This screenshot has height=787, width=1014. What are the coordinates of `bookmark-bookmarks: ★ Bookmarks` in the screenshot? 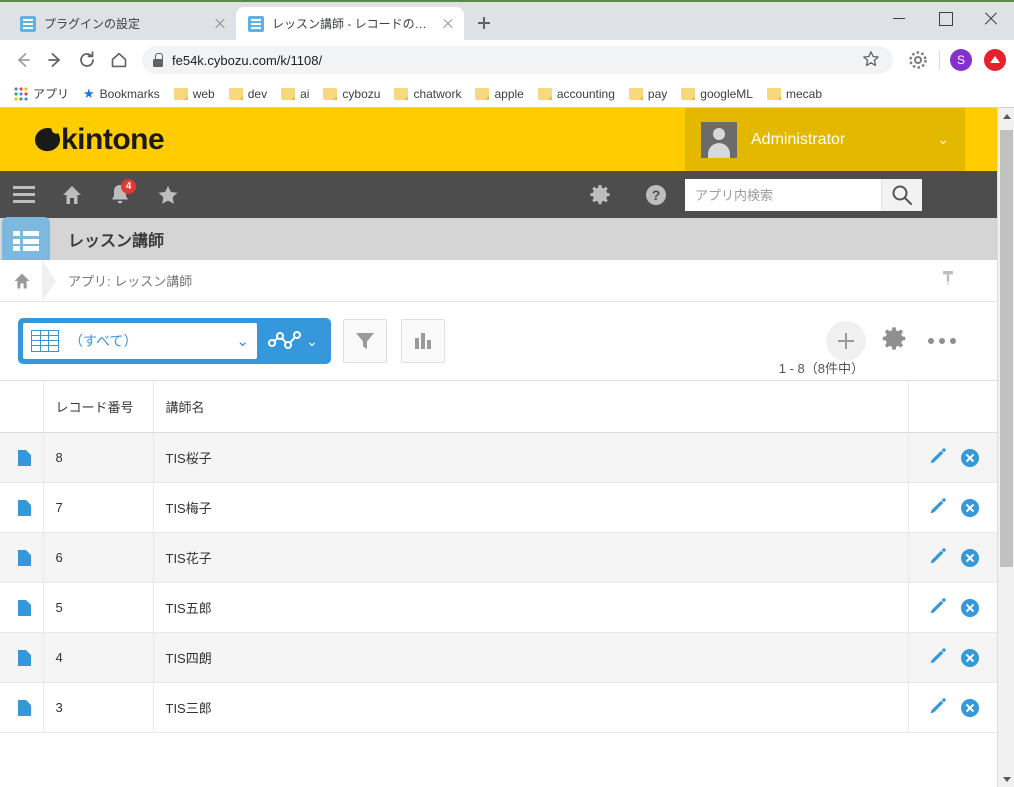 It's located at (121, 94).